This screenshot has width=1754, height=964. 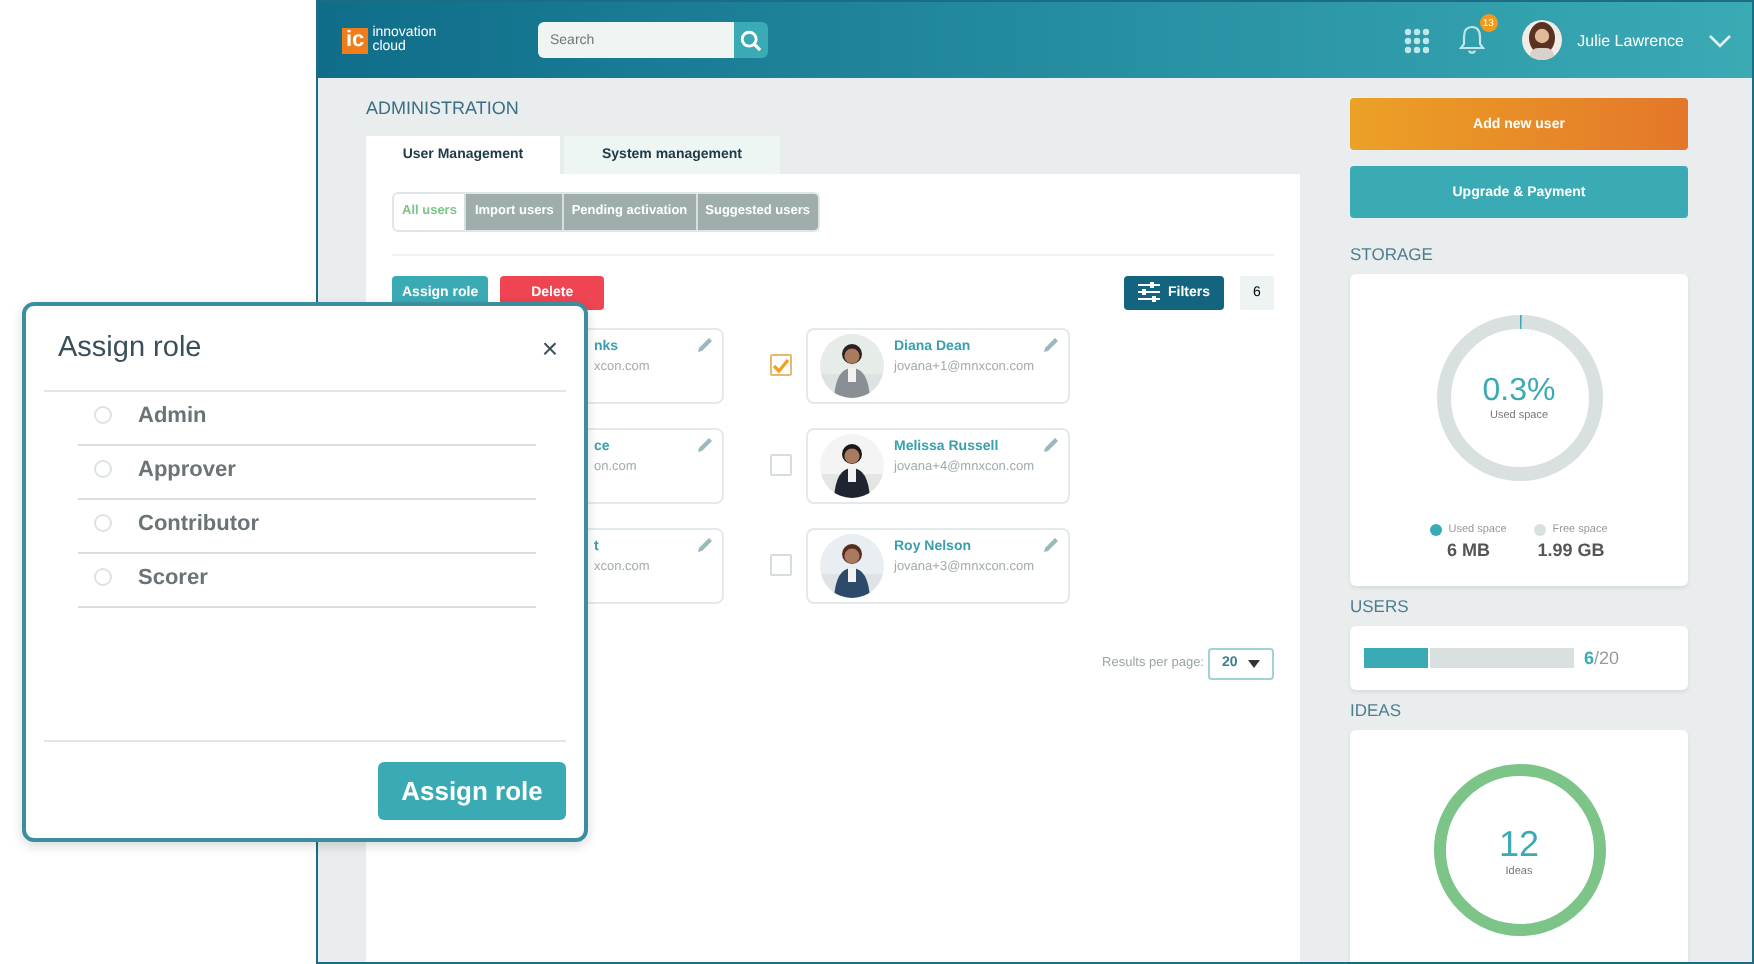 What do you see at coordinates (130, 348) in the screenshot?
I see `dialog-title: Assign role` at bounding box center [130, 348].